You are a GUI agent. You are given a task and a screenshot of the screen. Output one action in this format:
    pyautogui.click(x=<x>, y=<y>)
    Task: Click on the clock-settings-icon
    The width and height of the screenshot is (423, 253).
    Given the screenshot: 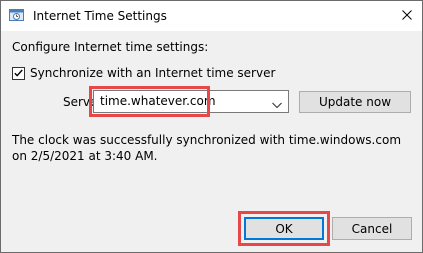 What is the action you would take?
    pyautogui.click(x=16, y=15)
    